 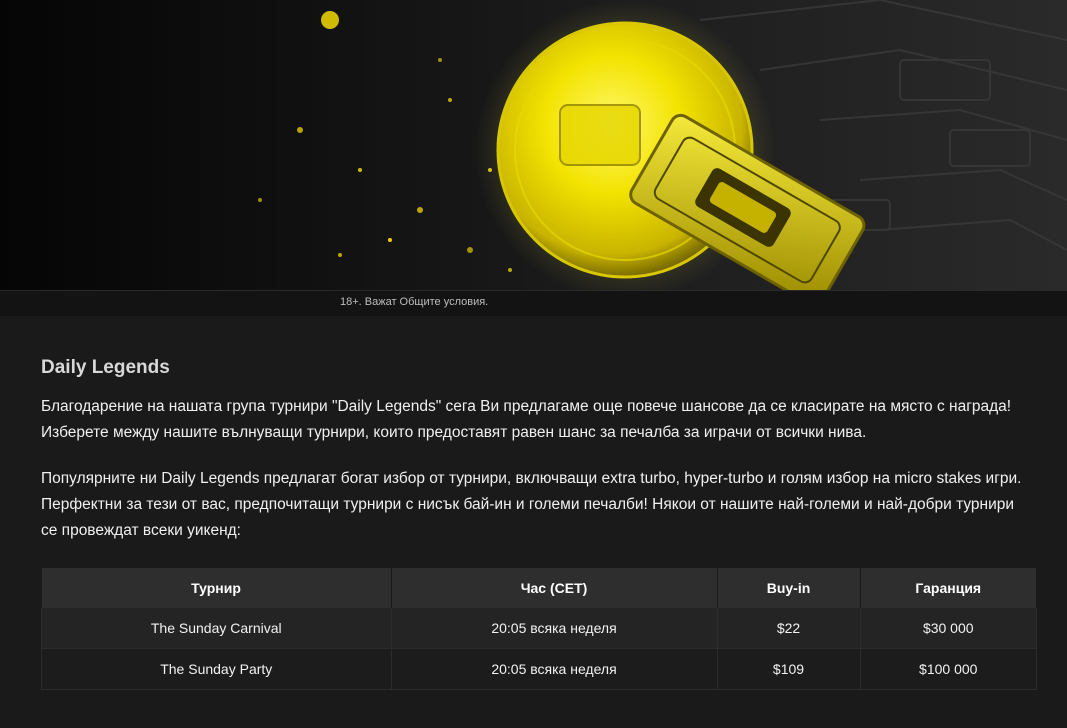 I want to click on cell-guarantee: $30 000, so click(x=948, y=628).